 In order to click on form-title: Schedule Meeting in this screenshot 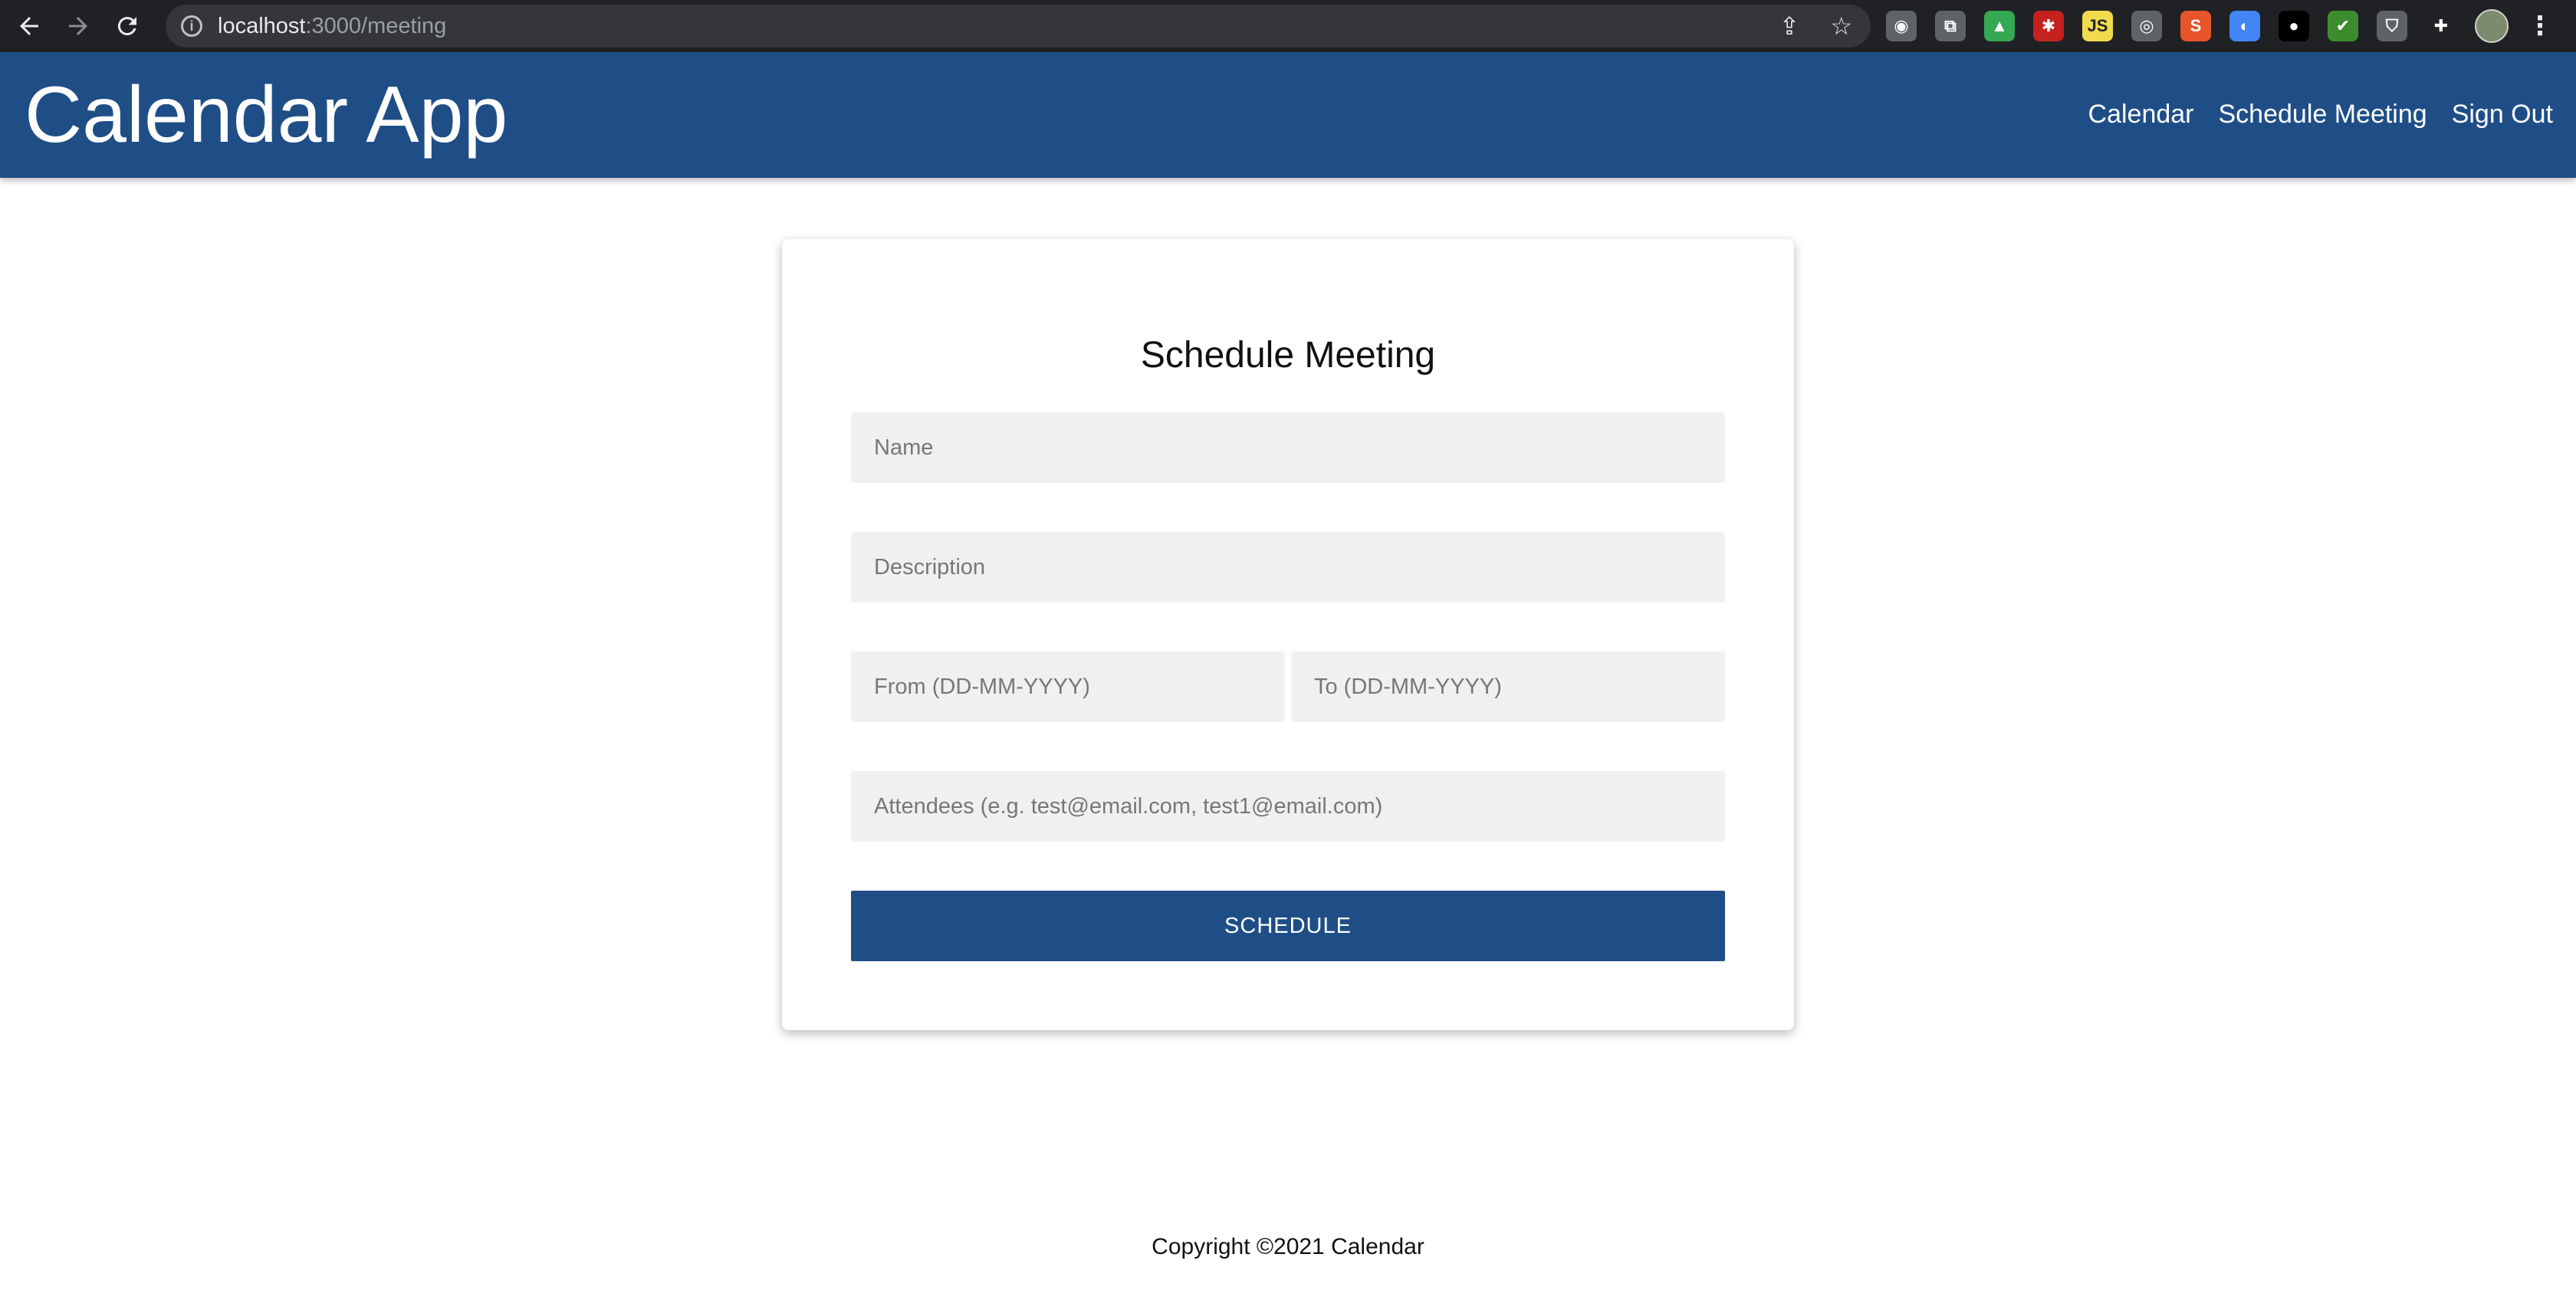, I will do `click(1288, 355)`.